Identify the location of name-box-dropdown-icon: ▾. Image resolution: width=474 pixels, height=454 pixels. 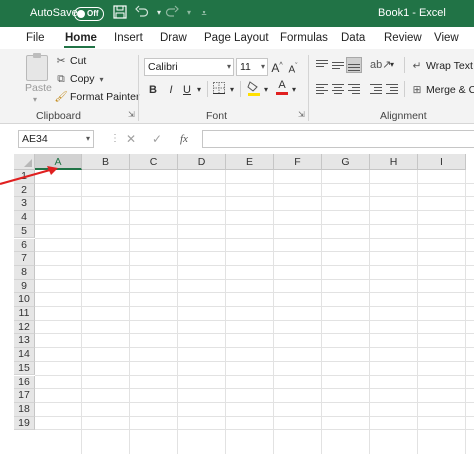
(88, 139).